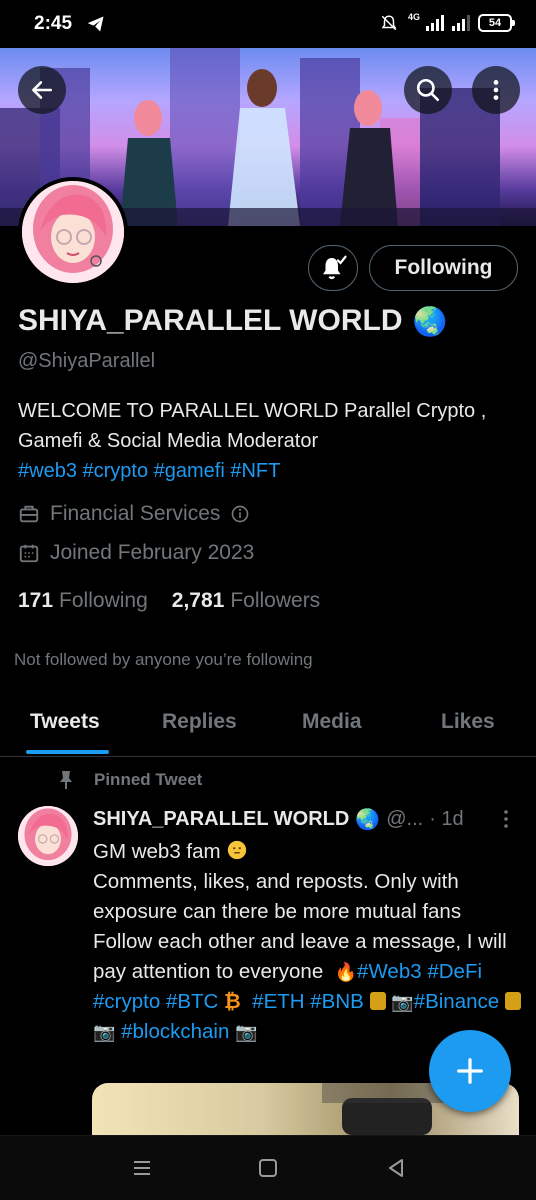 The width and height of the screenshot is (536, 1200). I want to click on hashtag-binance: #Binance, so click(456, 1001).